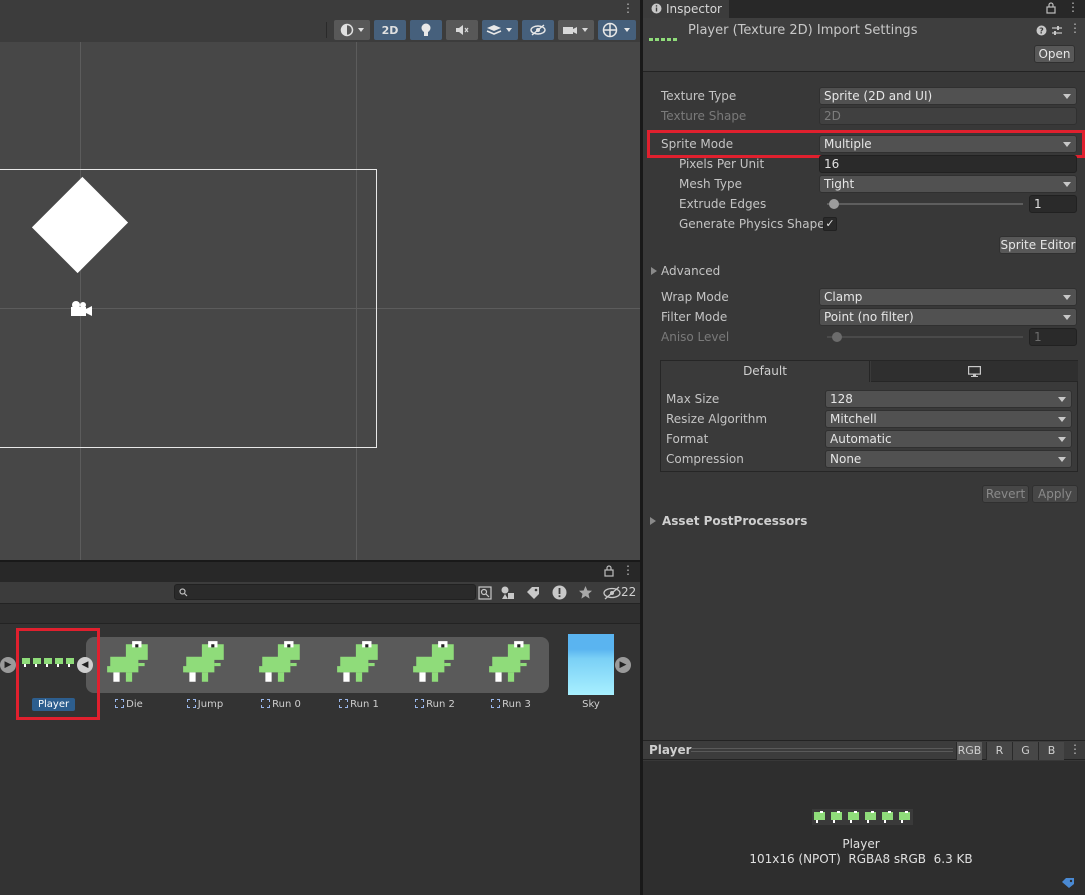 The height and width of the screenshot is (895, 1085). Describe the element at coordinates (129, 663) in the screenshot. I see `asset-thumbnail-die` at that location.